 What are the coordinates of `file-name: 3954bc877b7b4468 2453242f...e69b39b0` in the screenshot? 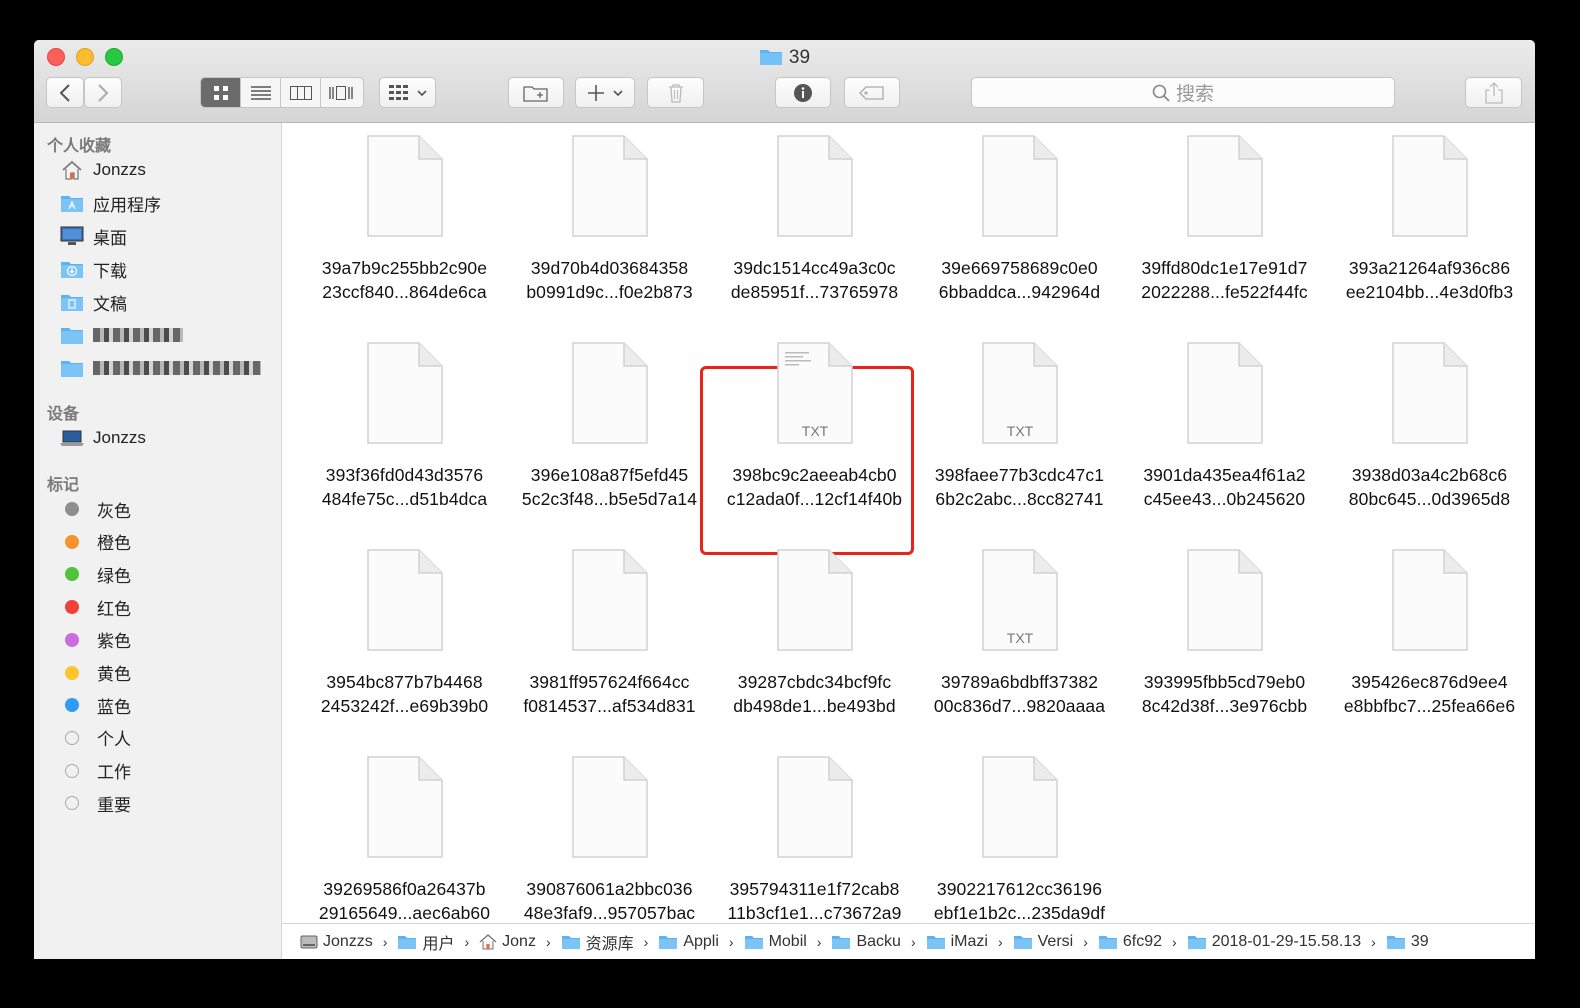 It's located at (404, 694).